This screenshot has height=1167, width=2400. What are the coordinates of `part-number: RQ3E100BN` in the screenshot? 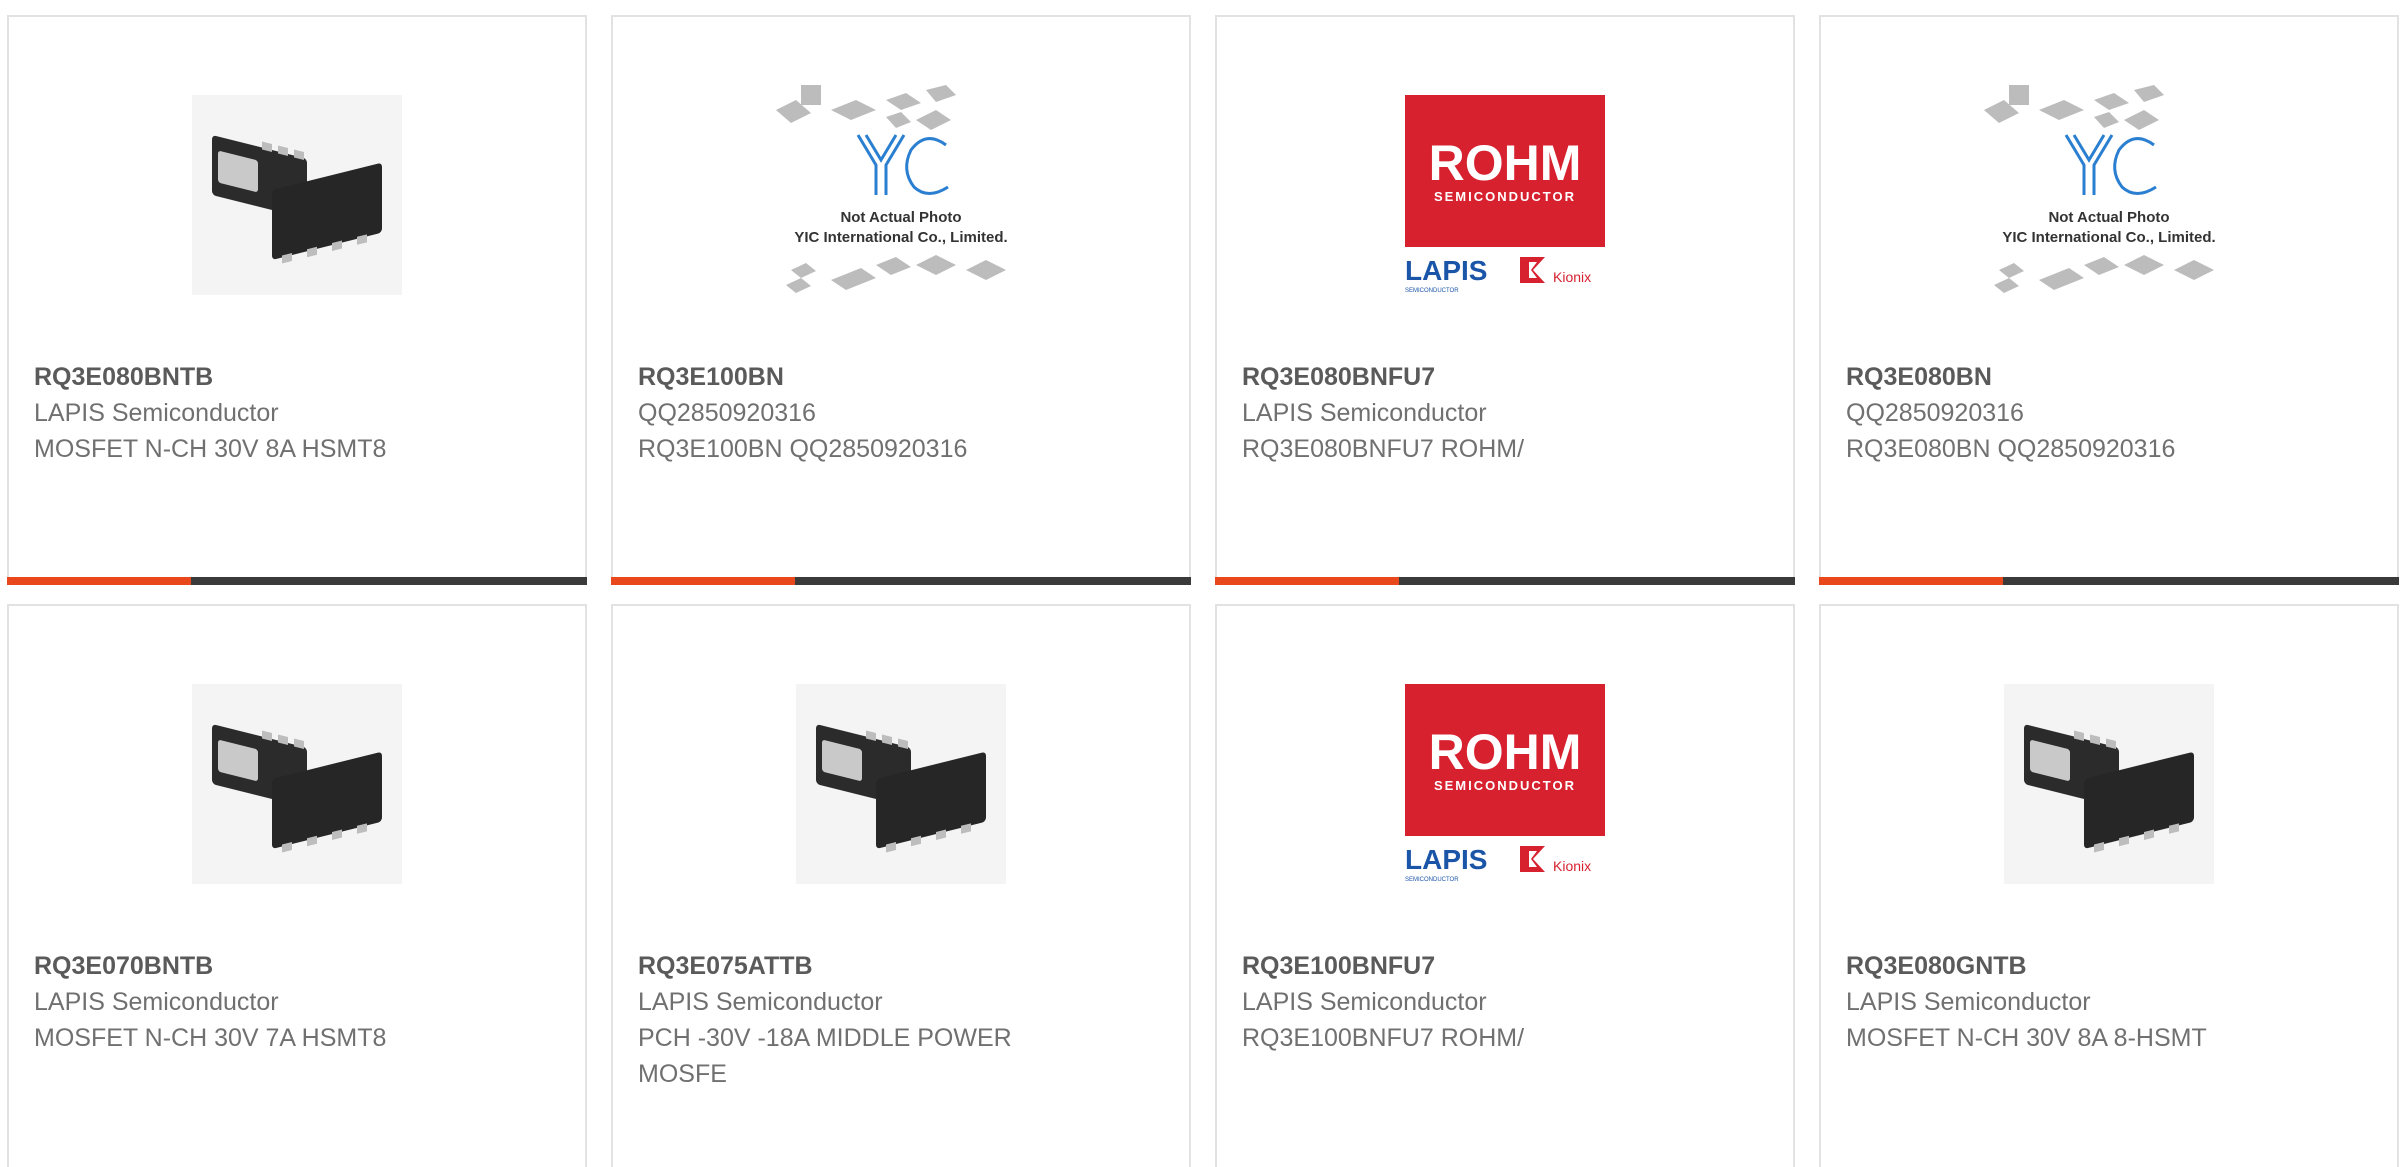 It's located at (711, 377).